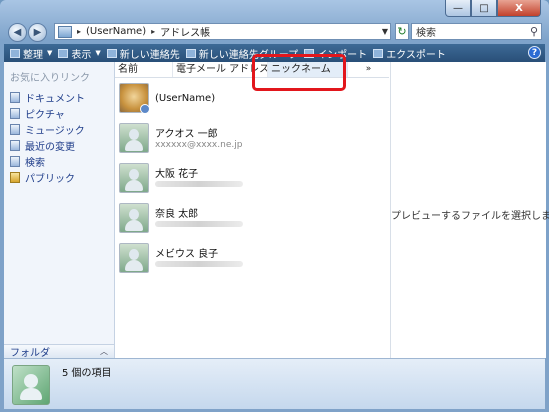 This screenshot has height=412, width=549. I want to click on contact-name: (UserName), so click(185, 98).